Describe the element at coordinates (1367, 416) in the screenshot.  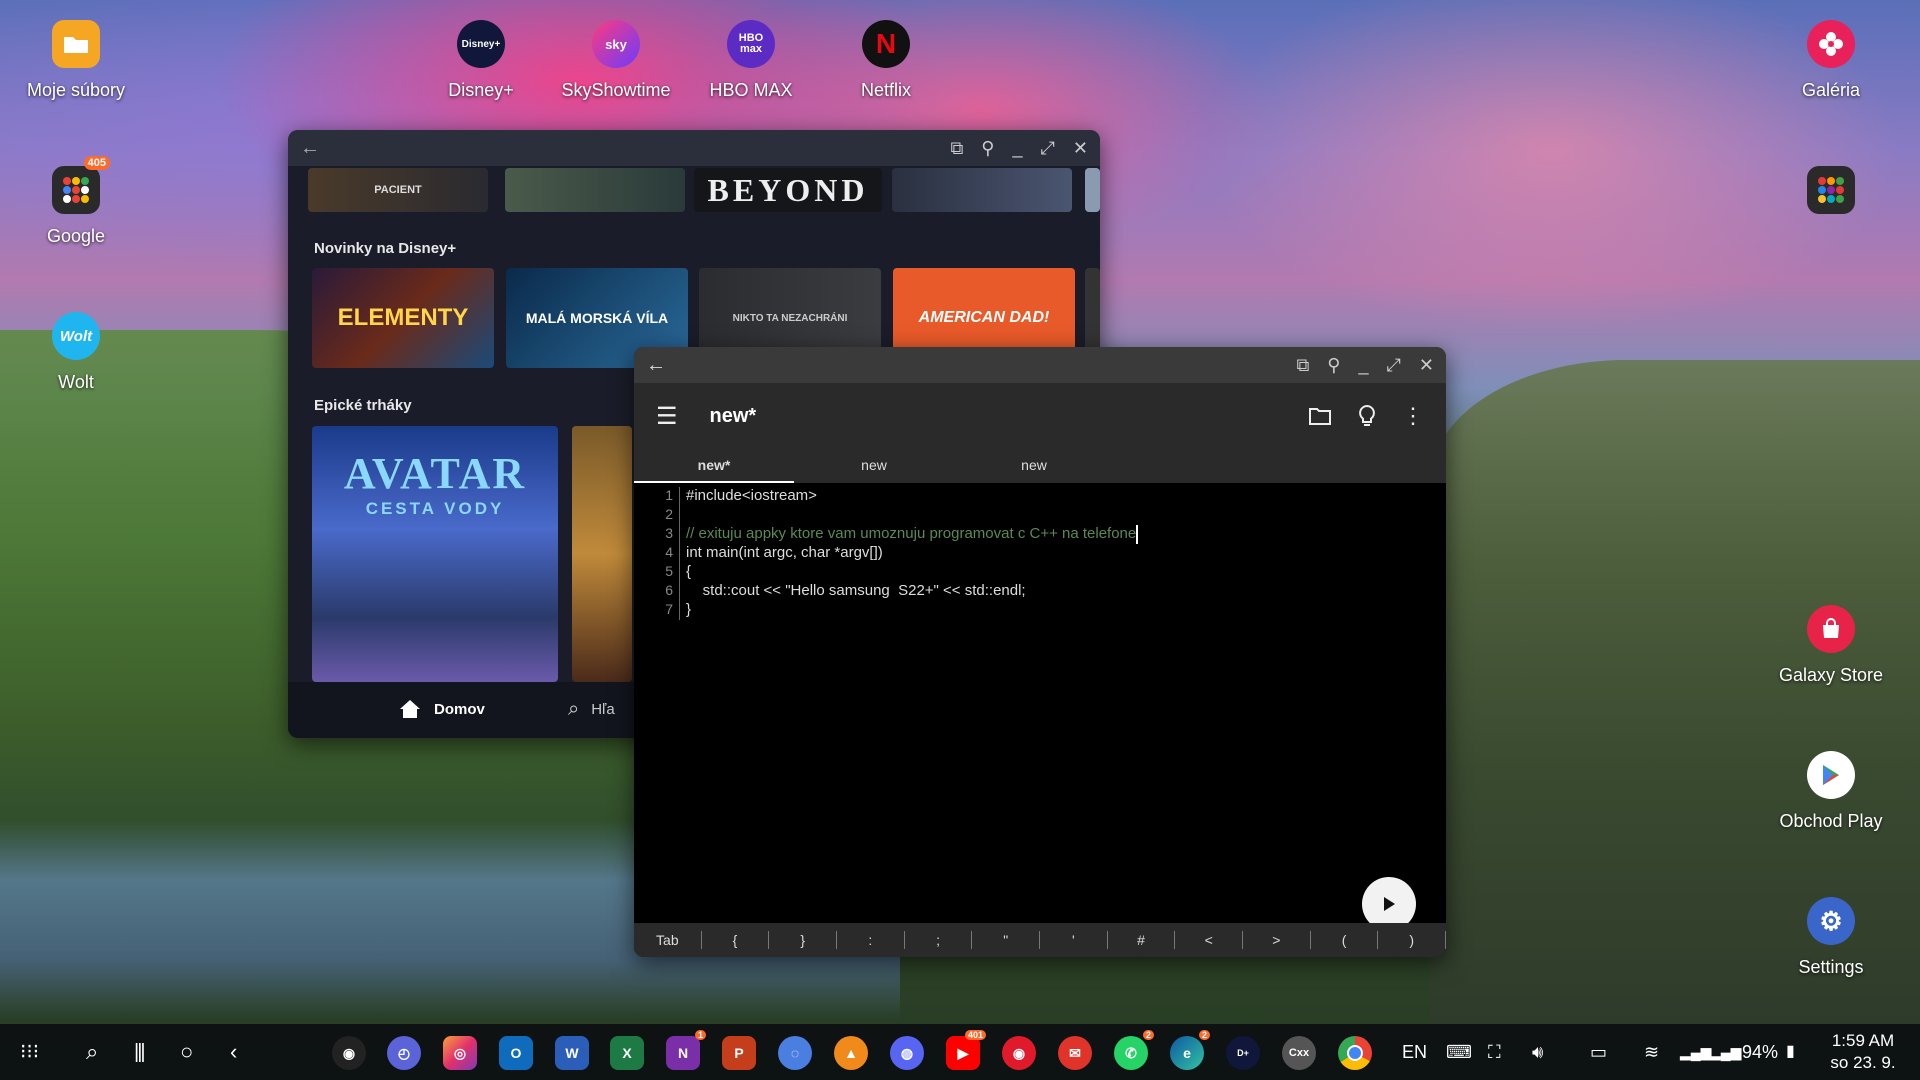
I see `lightbulb-icon` at that location.